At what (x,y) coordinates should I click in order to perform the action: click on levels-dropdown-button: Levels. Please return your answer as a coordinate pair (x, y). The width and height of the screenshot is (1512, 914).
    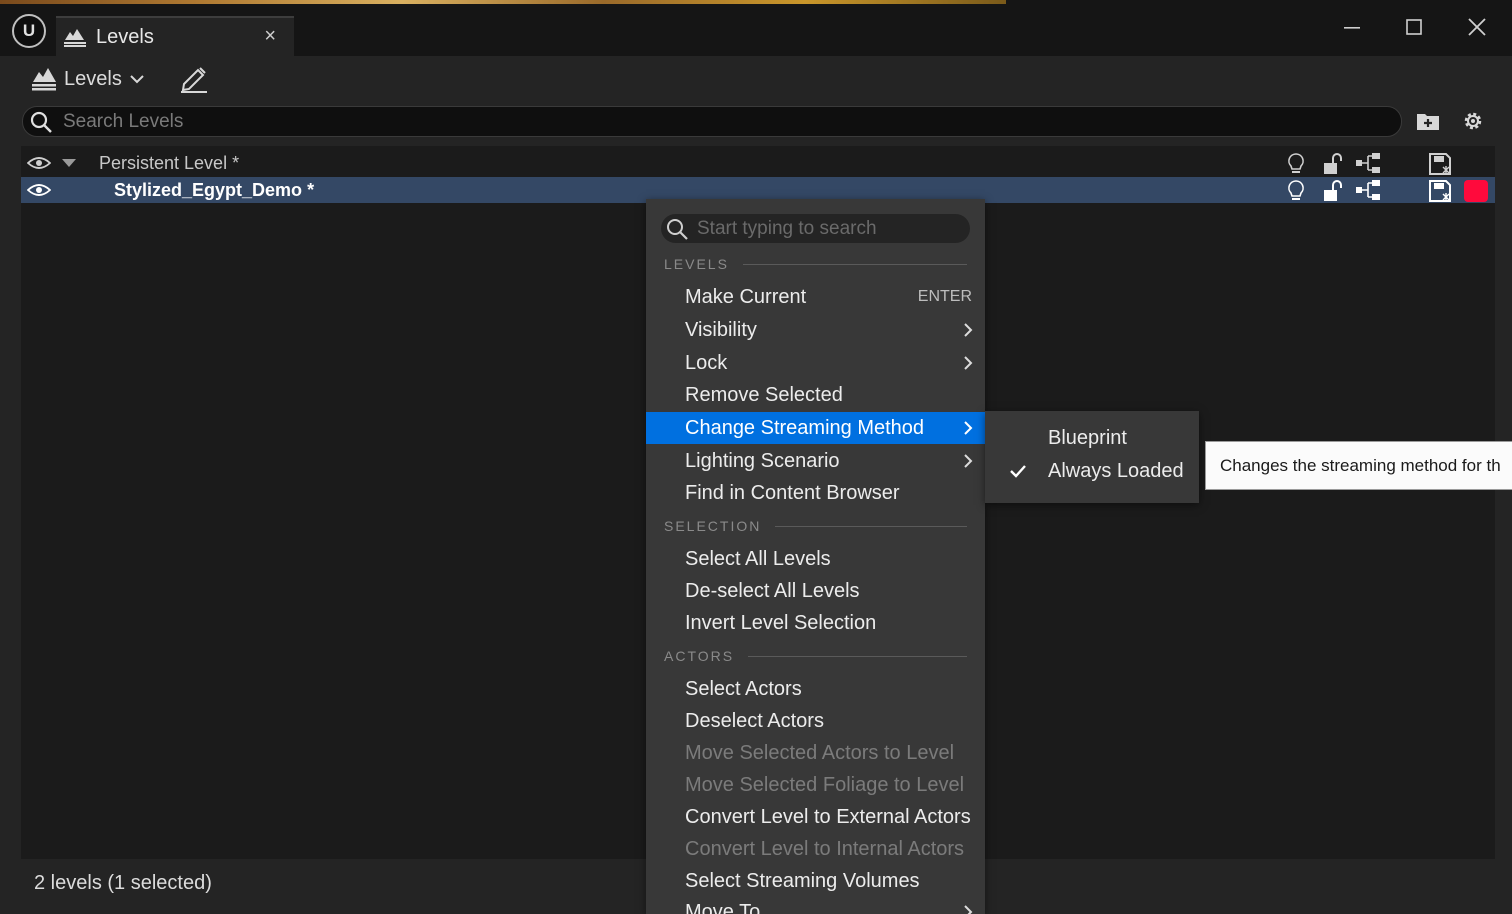
    Looking at the image, I should click on (87, 79).